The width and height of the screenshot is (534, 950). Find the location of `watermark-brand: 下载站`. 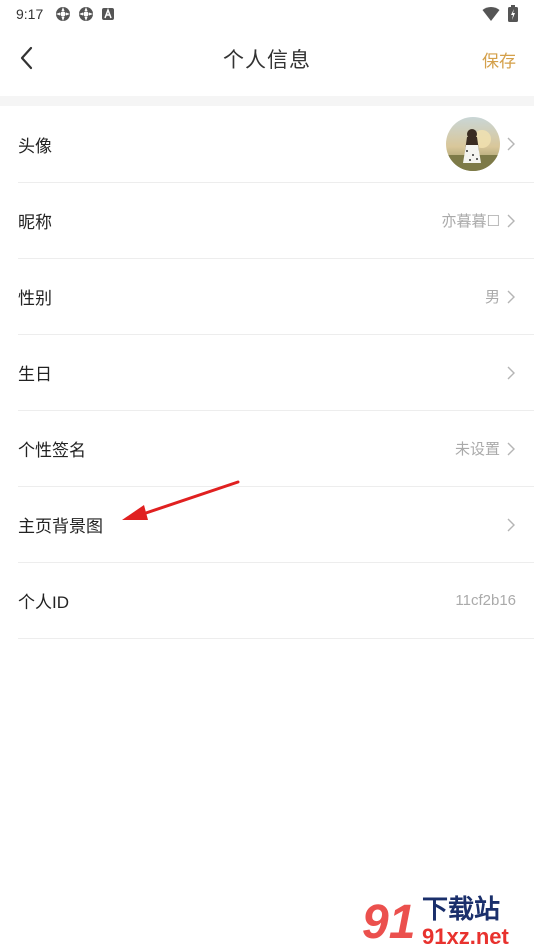

watermark-brand: 下载站 is located at coordinates (461, 910).